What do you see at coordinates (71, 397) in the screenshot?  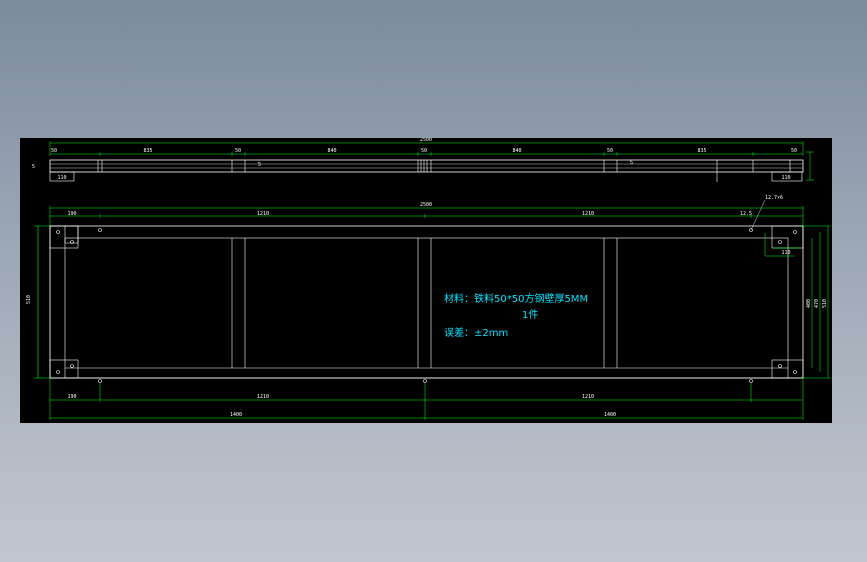 I see `front-bottom-dim-1: 190` at bounding box center [71, 397].